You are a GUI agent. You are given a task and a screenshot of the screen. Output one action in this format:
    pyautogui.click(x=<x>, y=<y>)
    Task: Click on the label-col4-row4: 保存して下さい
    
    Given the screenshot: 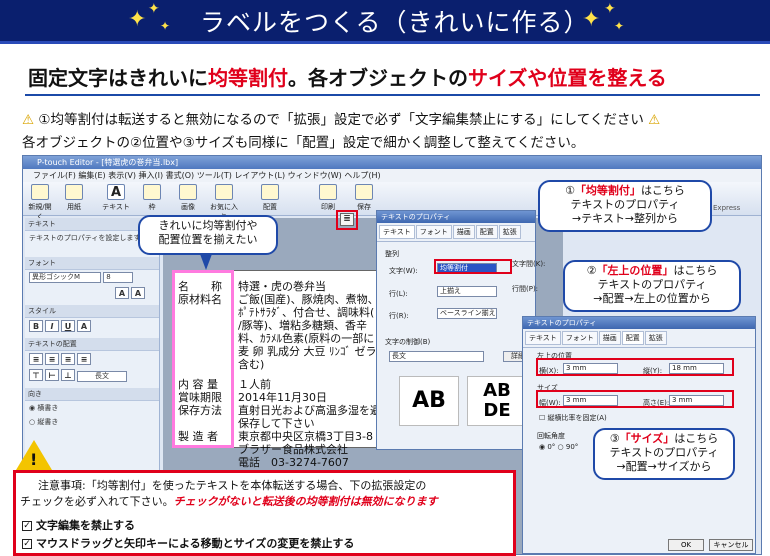 What is the action you would take?
    pyautogui.click(x=276, y=423)
    